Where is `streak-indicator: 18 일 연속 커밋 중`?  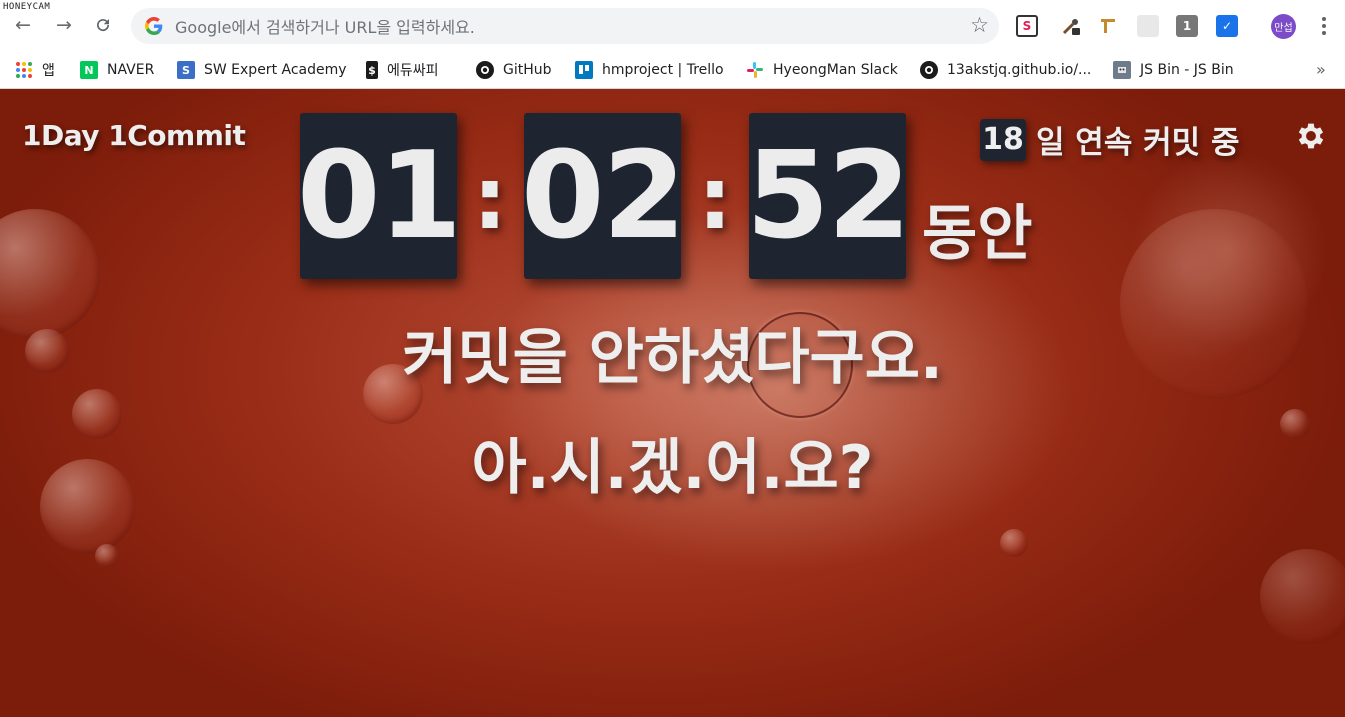 streak-indicator: 18 일 연속 커밋 중 is located at coordinates (1110, 139).